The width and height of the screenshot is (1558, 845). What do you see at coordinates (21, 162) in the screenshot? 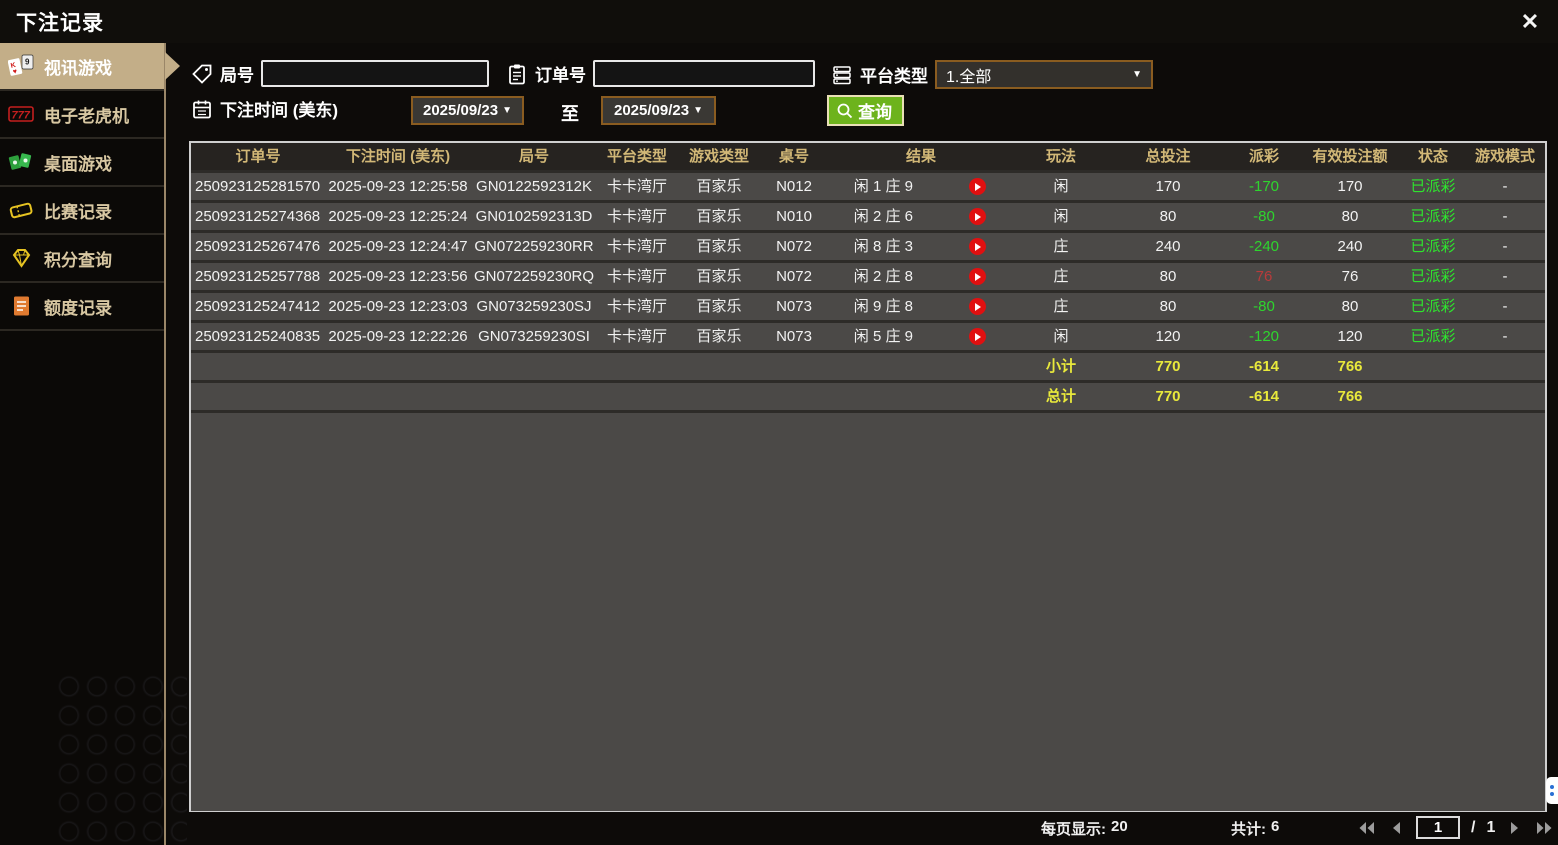
I see `table-games-icon` at bounding box center [21, 162].